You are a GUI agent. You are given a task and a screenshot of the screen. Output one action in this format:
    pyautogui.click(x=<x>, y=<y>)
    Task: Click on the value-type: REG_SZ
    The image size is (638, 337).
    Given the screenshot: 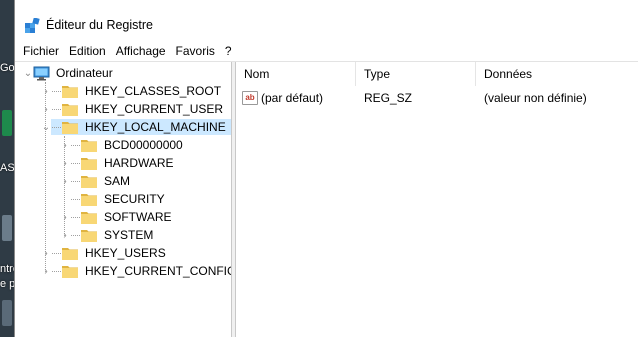 What is the action you would take?
    pyautogui.click(x=388, y=98)
    